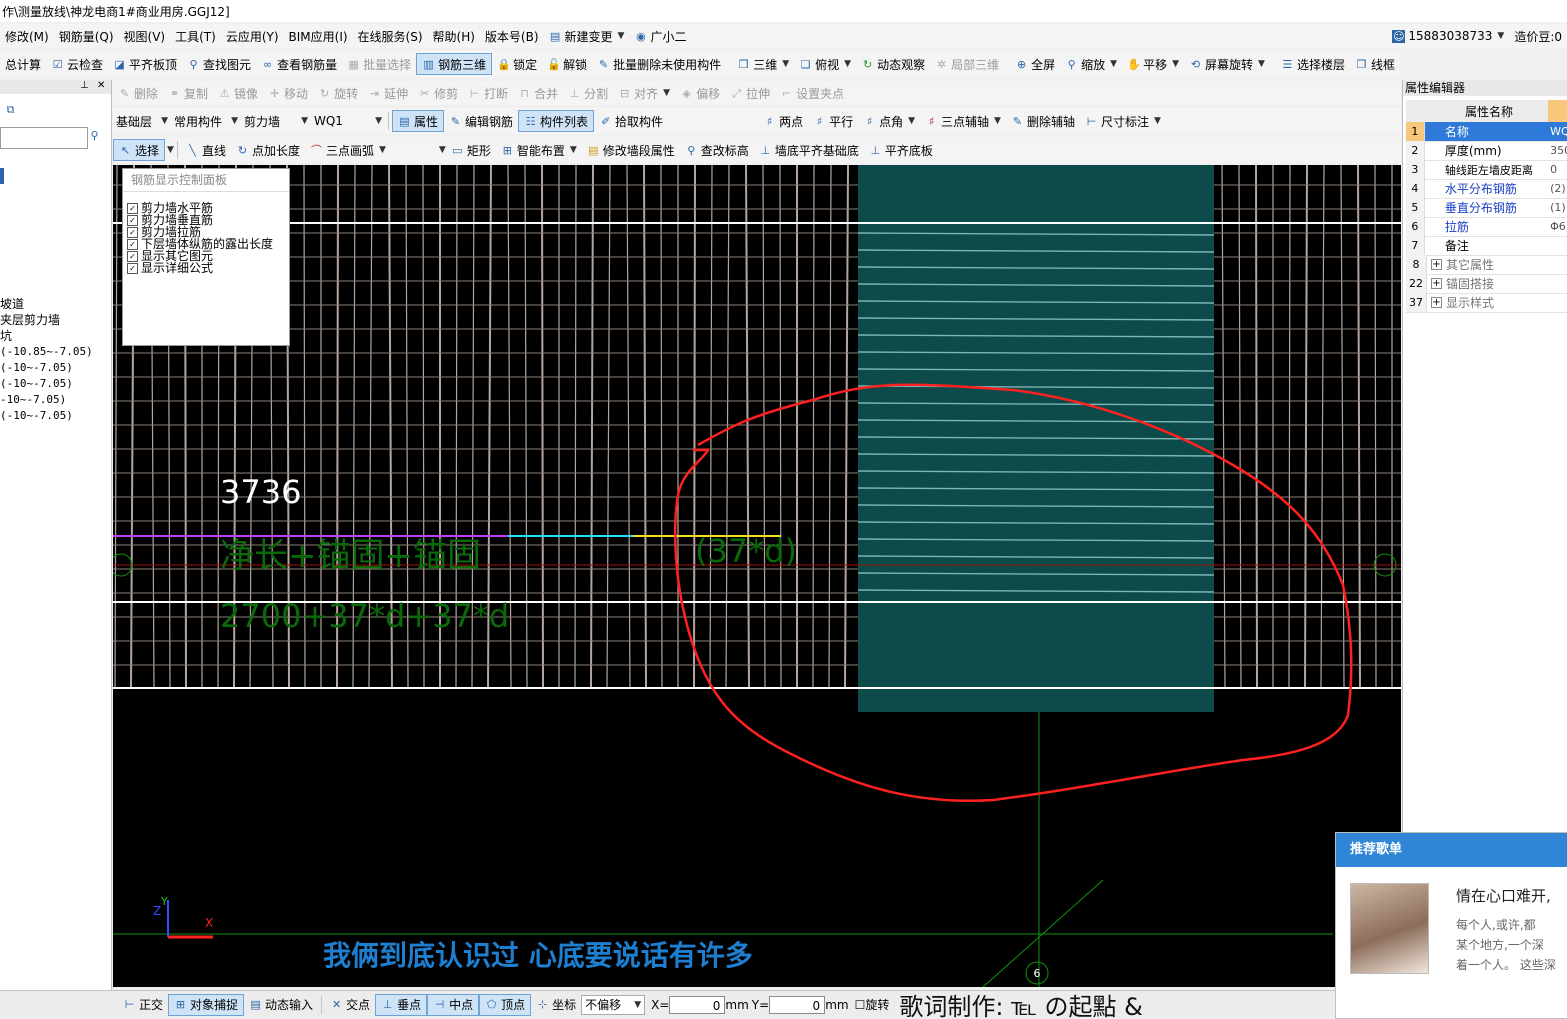  What do you see at coordinates (338, 93) in the screenshot?
I see `rotate-button: ↻旋转` at bounding box center [338, 93].